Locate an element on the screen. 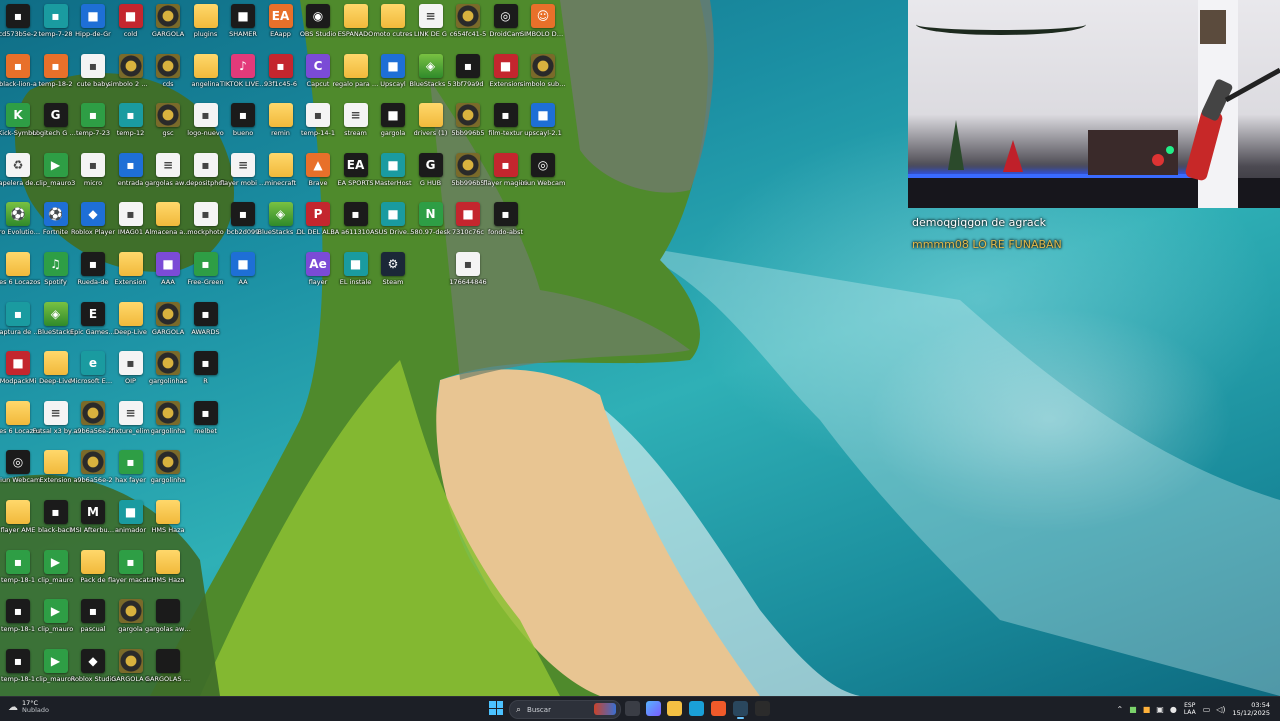  task-view-icon is located at coordinates (632, 708).